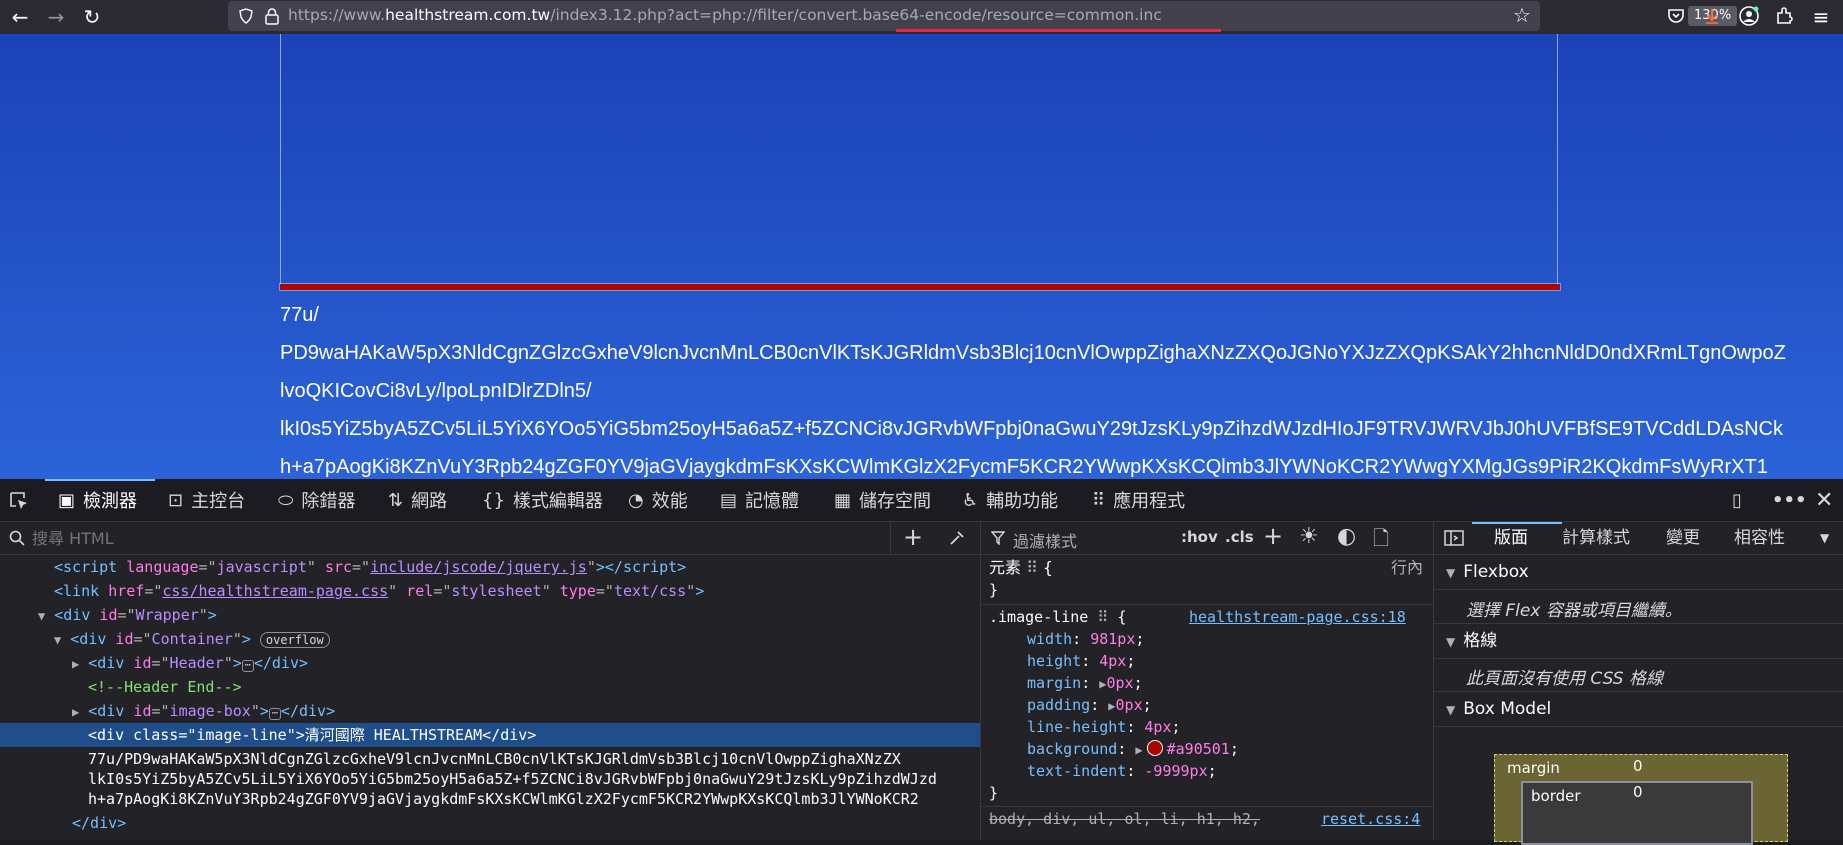 This screenshot has height=845, width=1843. I want to click on application-icon: ⠿, so click(1099, 500).